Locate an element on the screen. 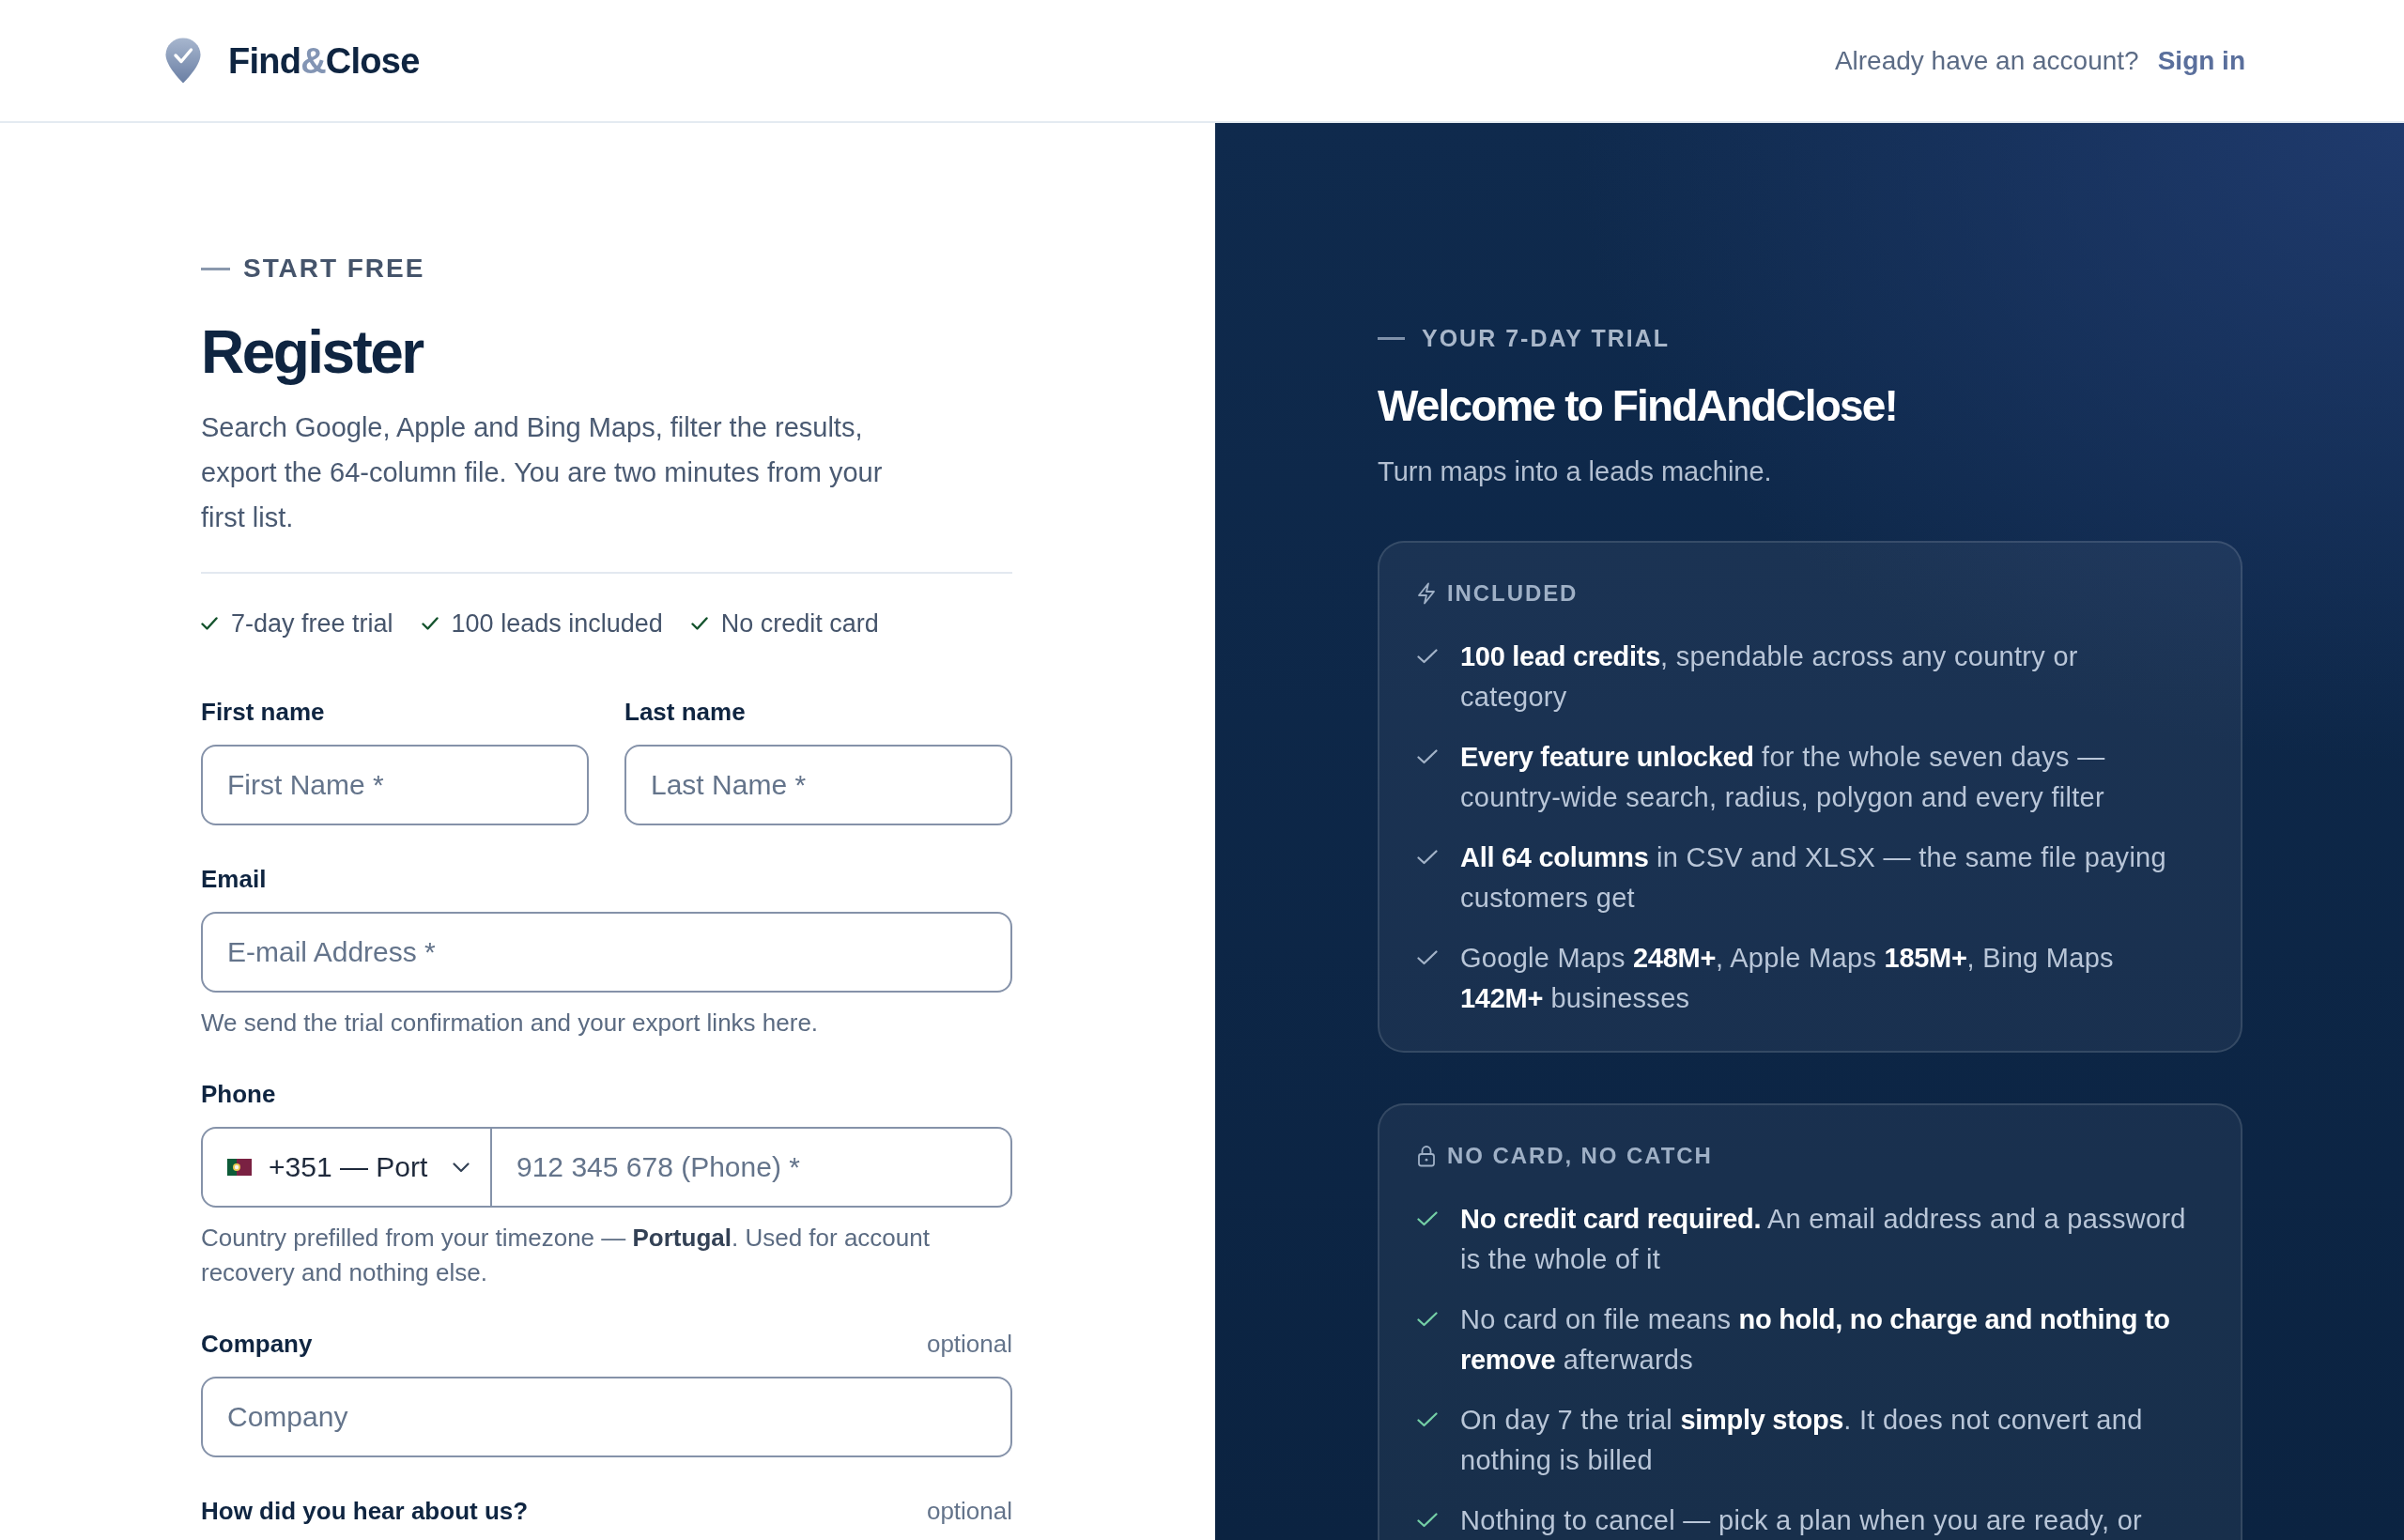 The image size is (2404, 1540). field-label: First name is located at coordinates (263, 712).